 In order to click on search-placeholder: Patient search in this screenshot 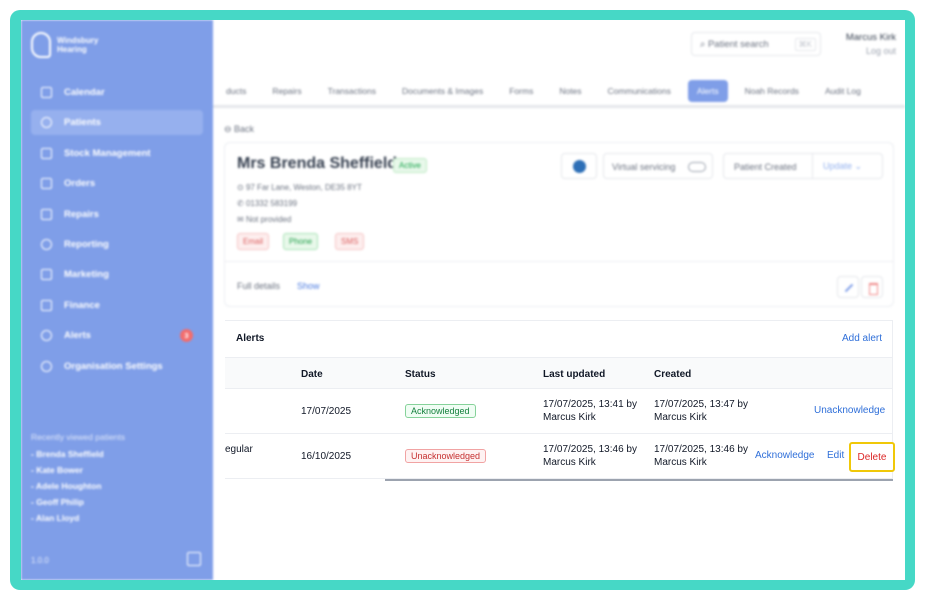, I will do `click(738, 44)`.